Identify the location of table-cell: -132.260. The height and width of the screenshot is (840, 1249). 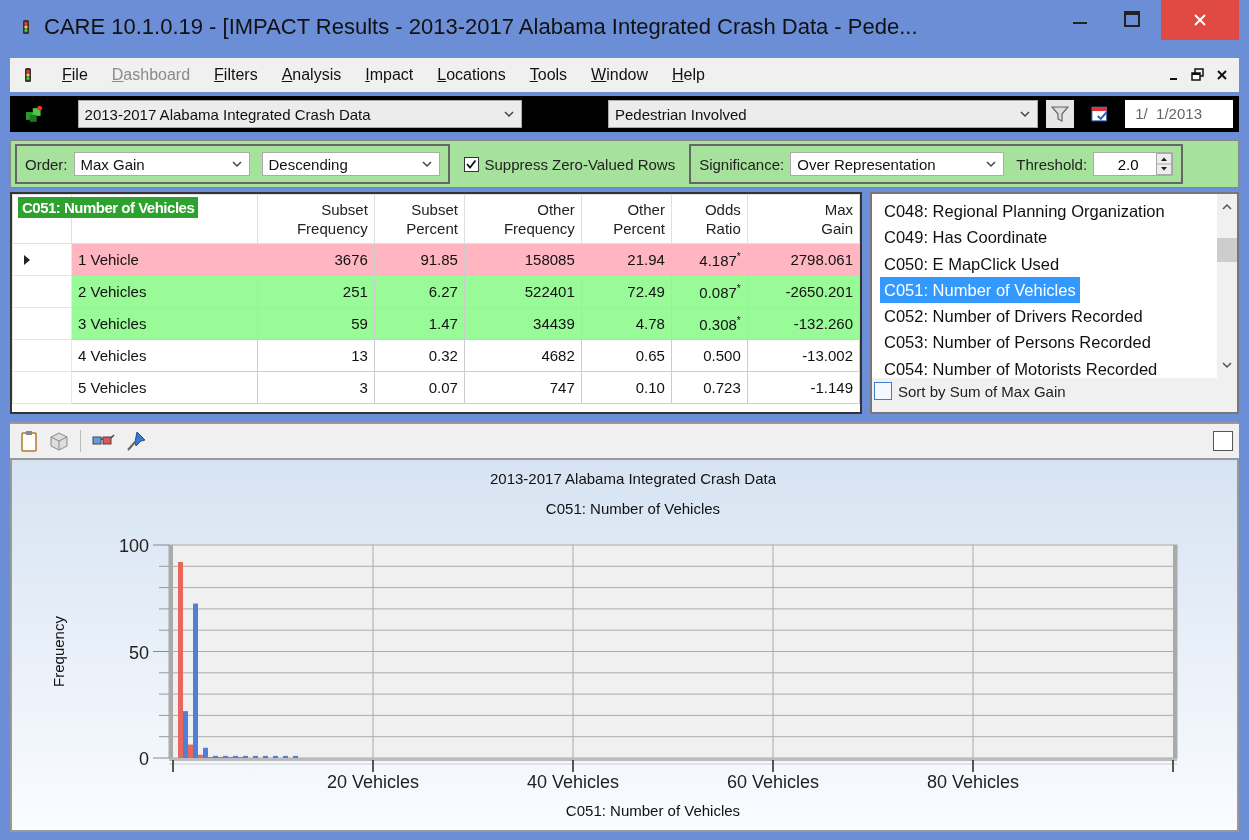
(803, 323).